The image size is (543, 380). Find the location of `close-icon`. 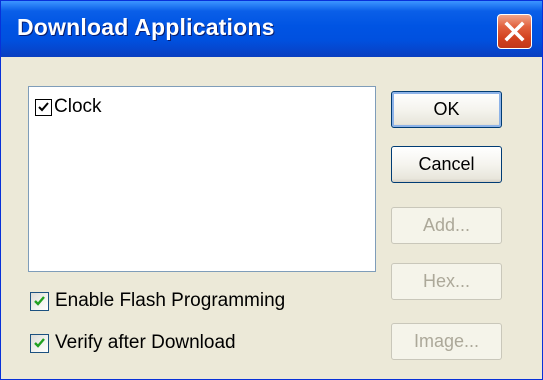

close-icon is located at coordinates (514, 31).